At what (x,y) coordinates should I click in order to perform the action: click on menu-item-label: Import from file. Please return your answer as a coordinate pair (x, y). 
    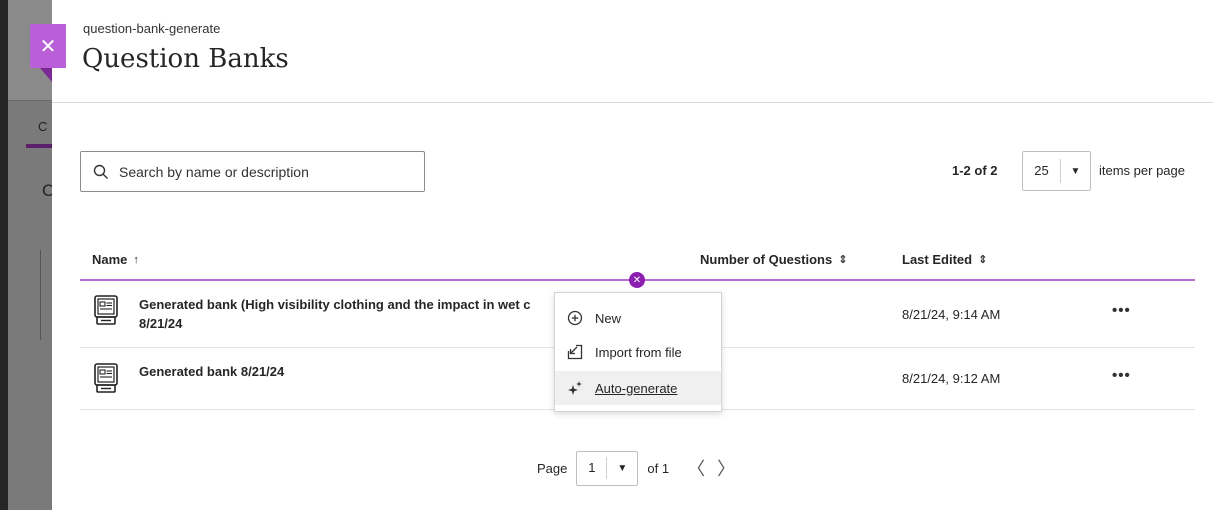
    Looking at the image, I should click on (638, 352).